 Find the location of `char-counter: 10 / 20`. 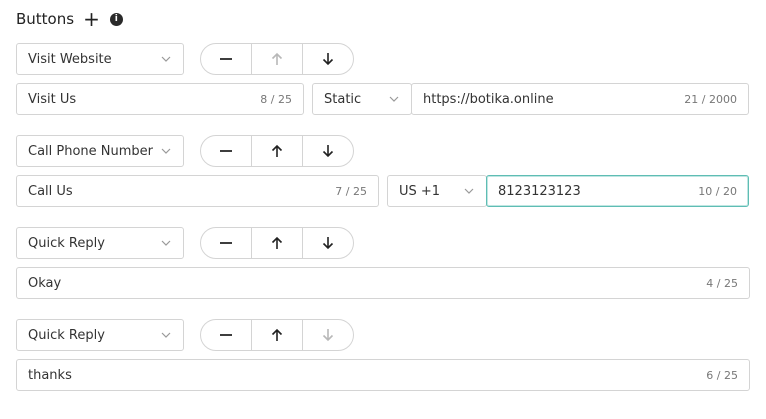

char-counter: 10 / 20 is located at coordinates (717, 191).